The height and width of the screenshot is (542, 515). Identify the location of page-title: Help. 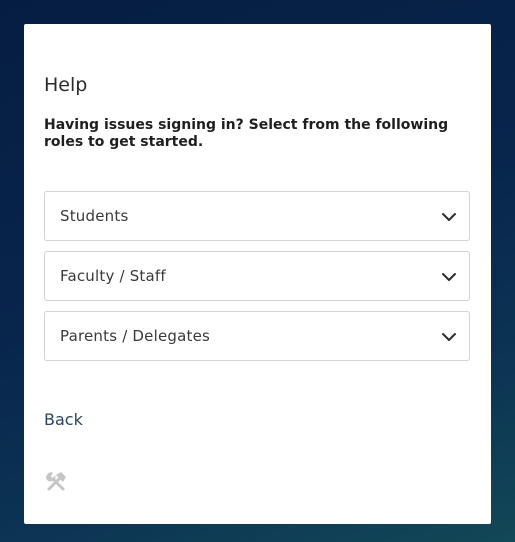
(66, 85).